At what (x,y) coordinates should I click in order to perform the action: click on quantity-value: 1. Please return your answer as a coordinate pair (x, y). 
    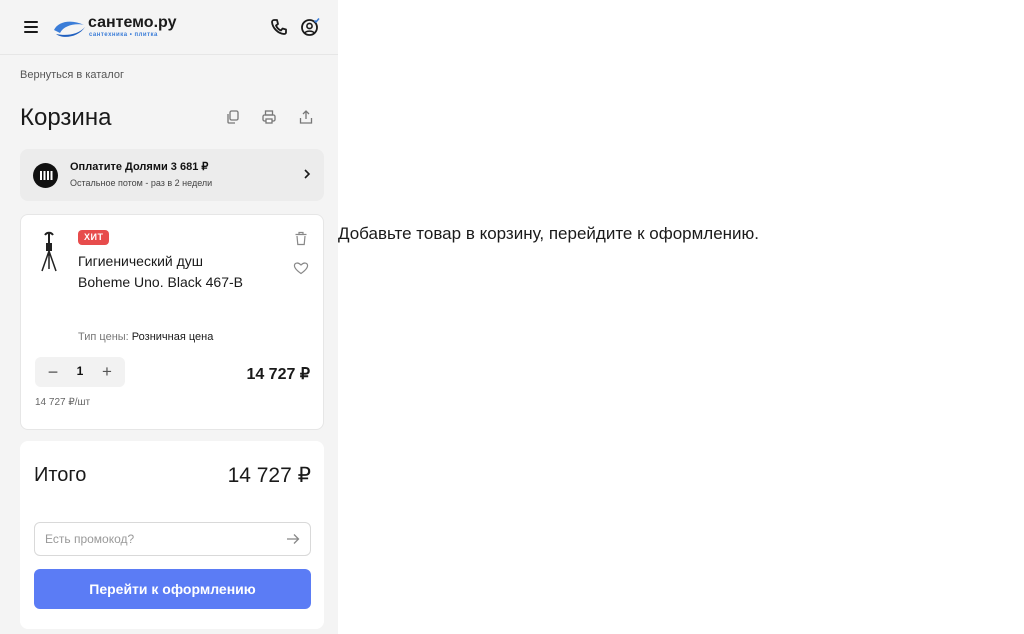
    Looking at the image, I should click on (80, 371).